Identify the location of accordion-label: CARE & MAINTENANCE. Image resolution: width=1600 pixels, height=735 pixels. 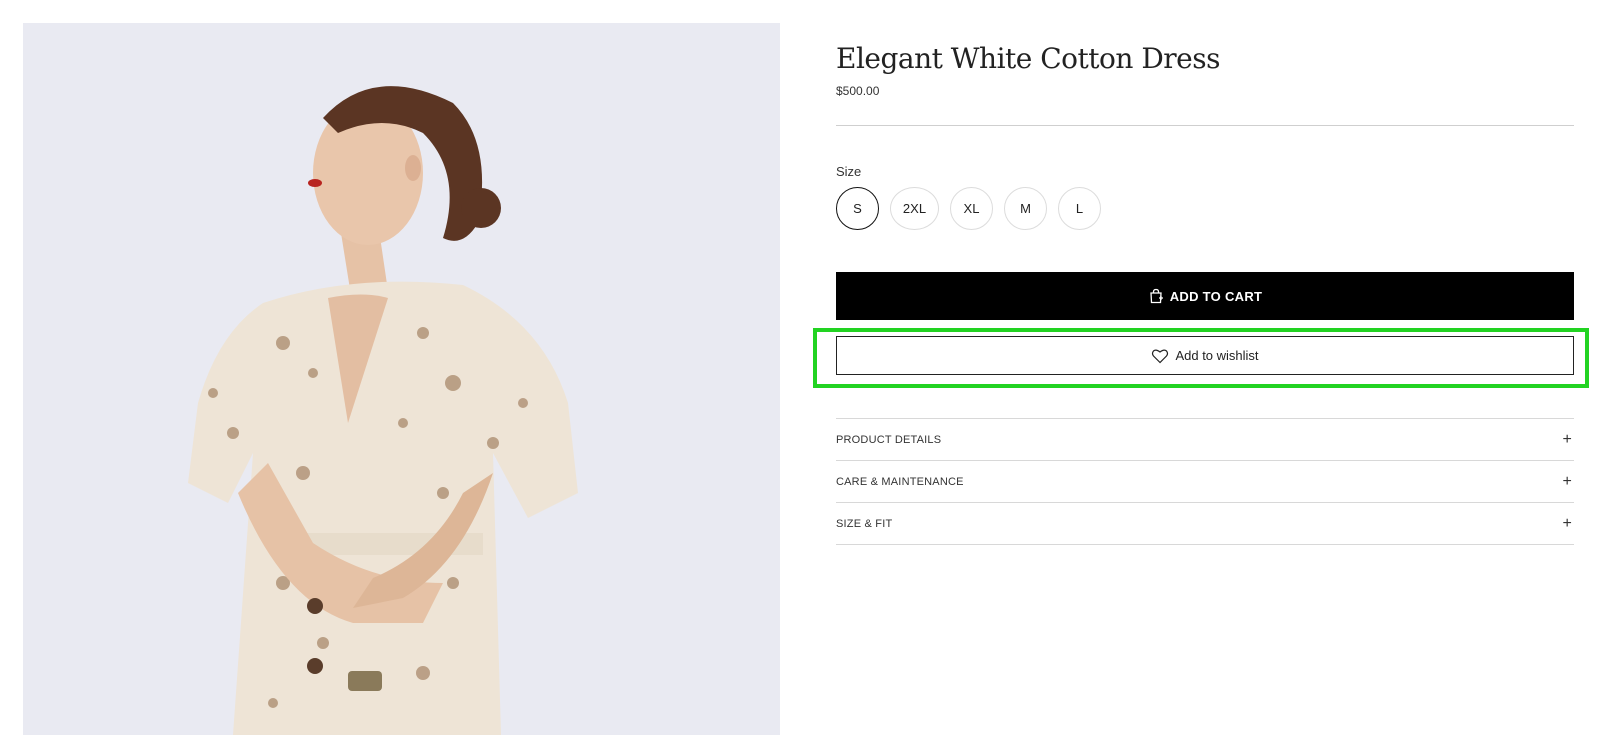
(900, 481).